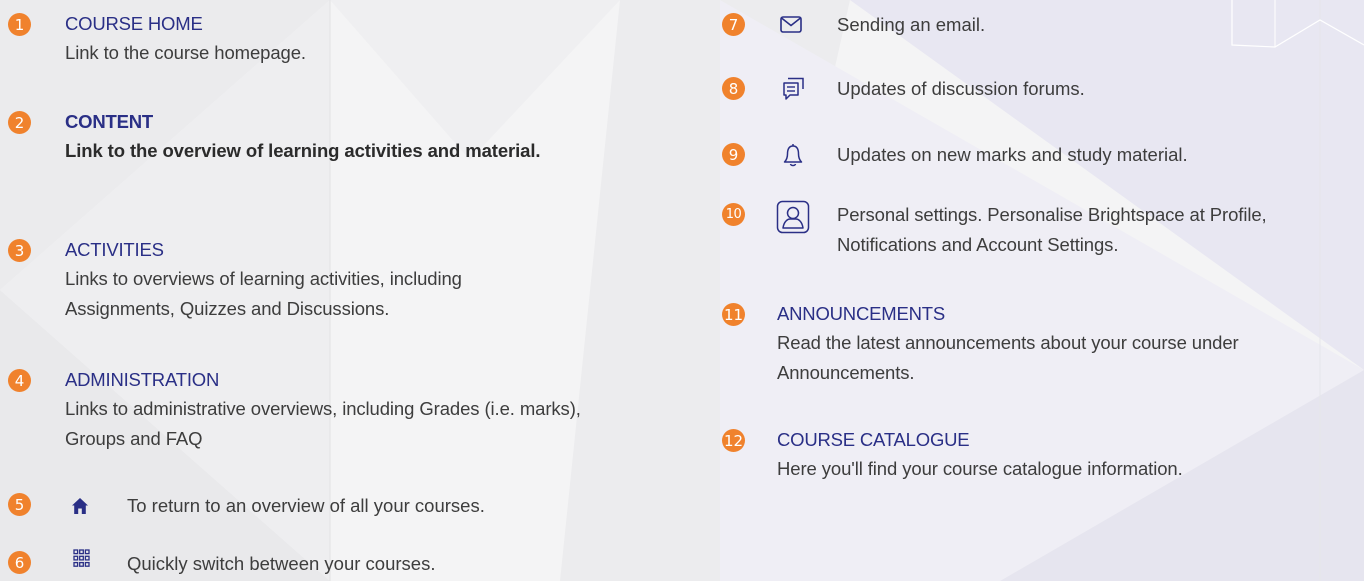 The image size is (1364, 581). Describe the element at coordinates (19, 562) in the screenshot. I see `badge-6: 6` at that location.